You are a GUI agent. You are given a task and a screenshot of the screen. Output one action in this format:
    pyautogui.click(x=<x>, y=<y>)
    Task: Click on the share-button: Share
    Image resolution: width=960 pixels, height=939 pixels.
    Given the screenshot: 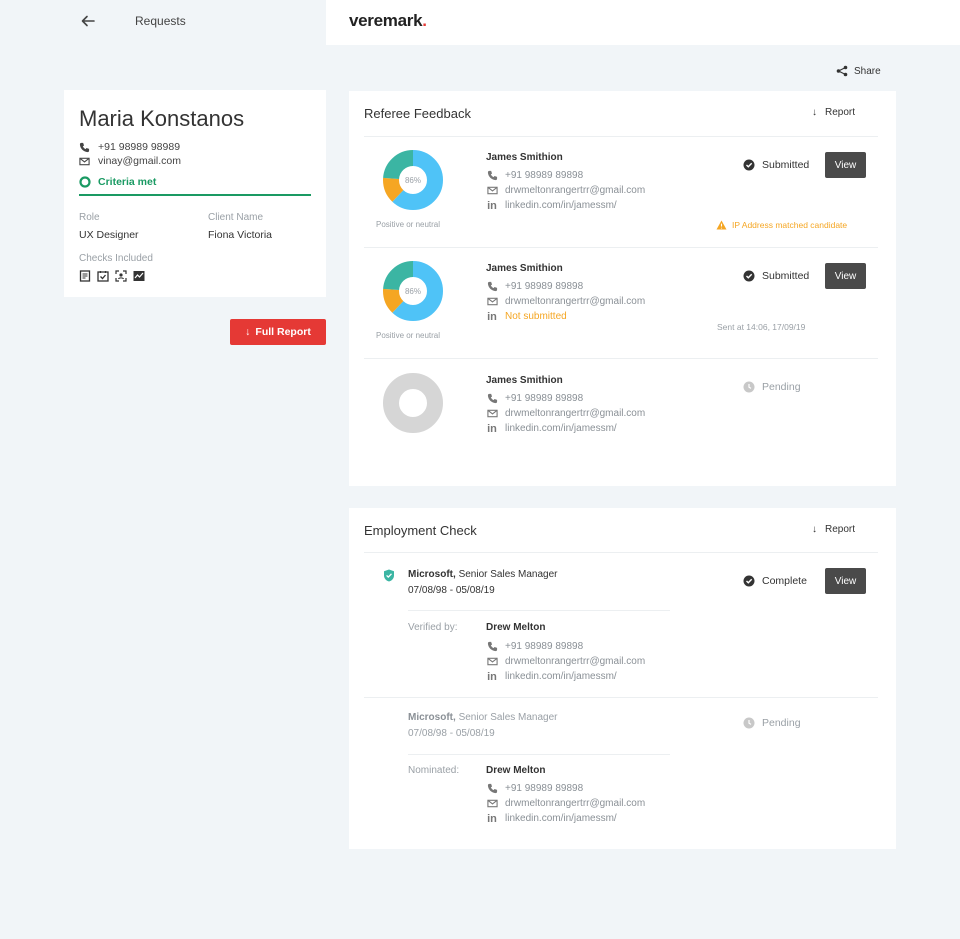 What is the action you would take?
    pyautogui.click(x=858, y=71)
    